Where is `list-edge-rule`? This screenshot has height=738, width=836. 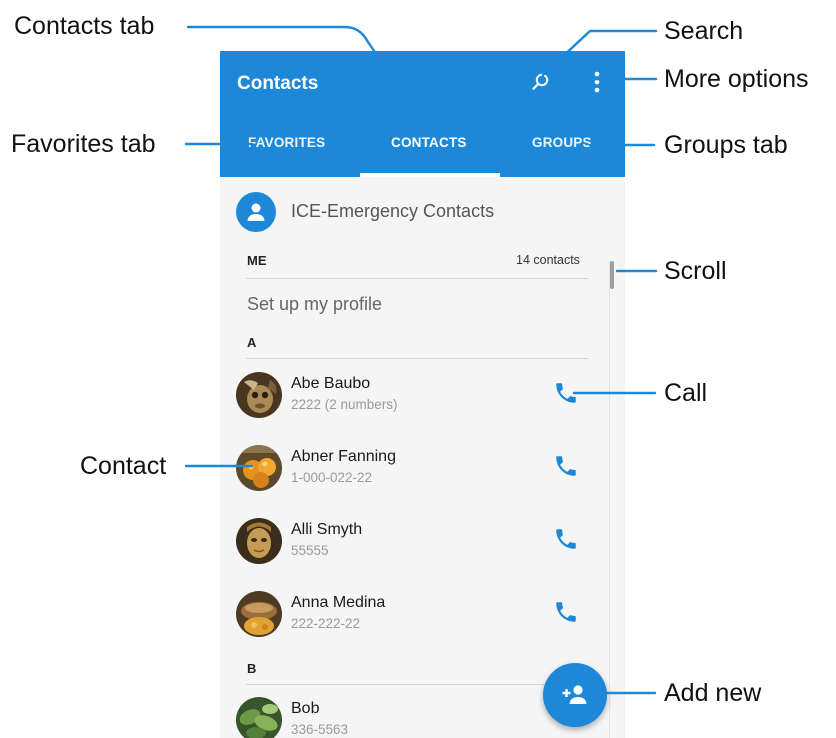 list-edge-rule is located at coordinates (609, 499).